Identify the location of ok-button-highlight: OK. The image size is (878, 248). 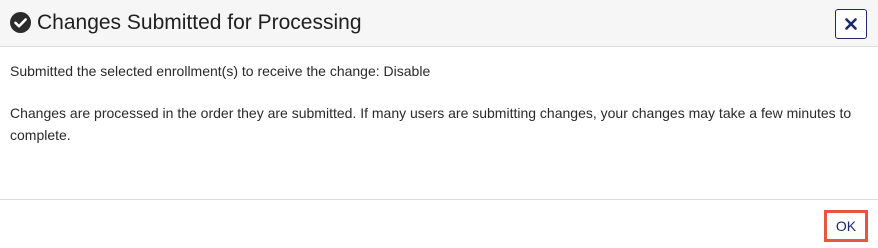
(846, 226).